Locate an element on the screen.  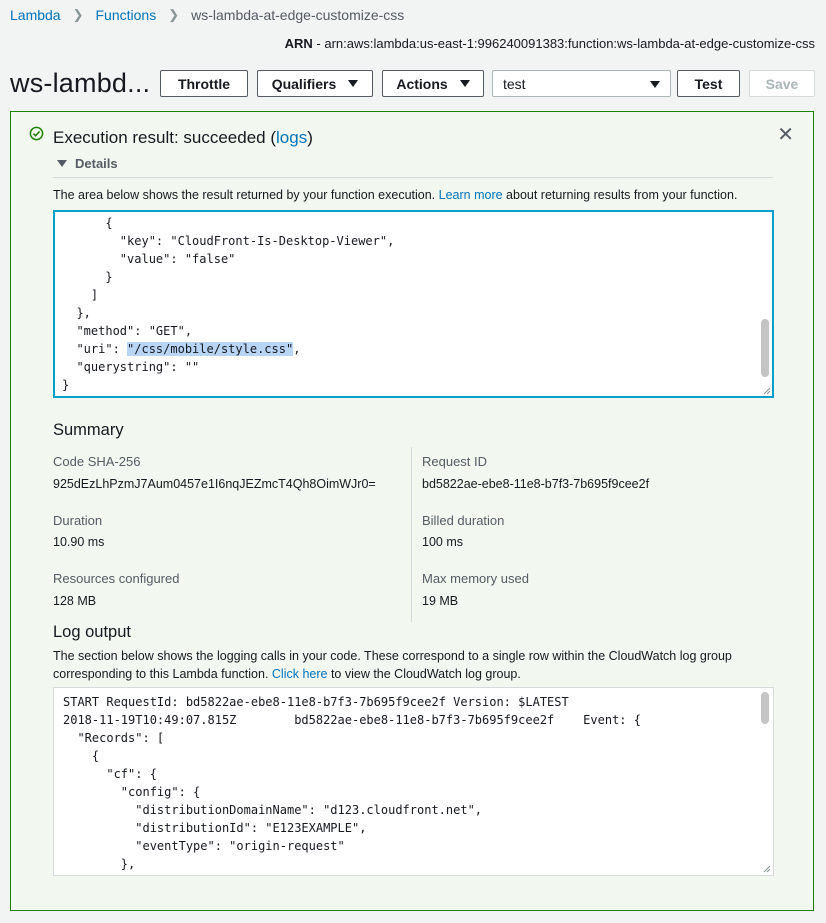
code-line: "querystring": "" is located at coordinates (131, 367).